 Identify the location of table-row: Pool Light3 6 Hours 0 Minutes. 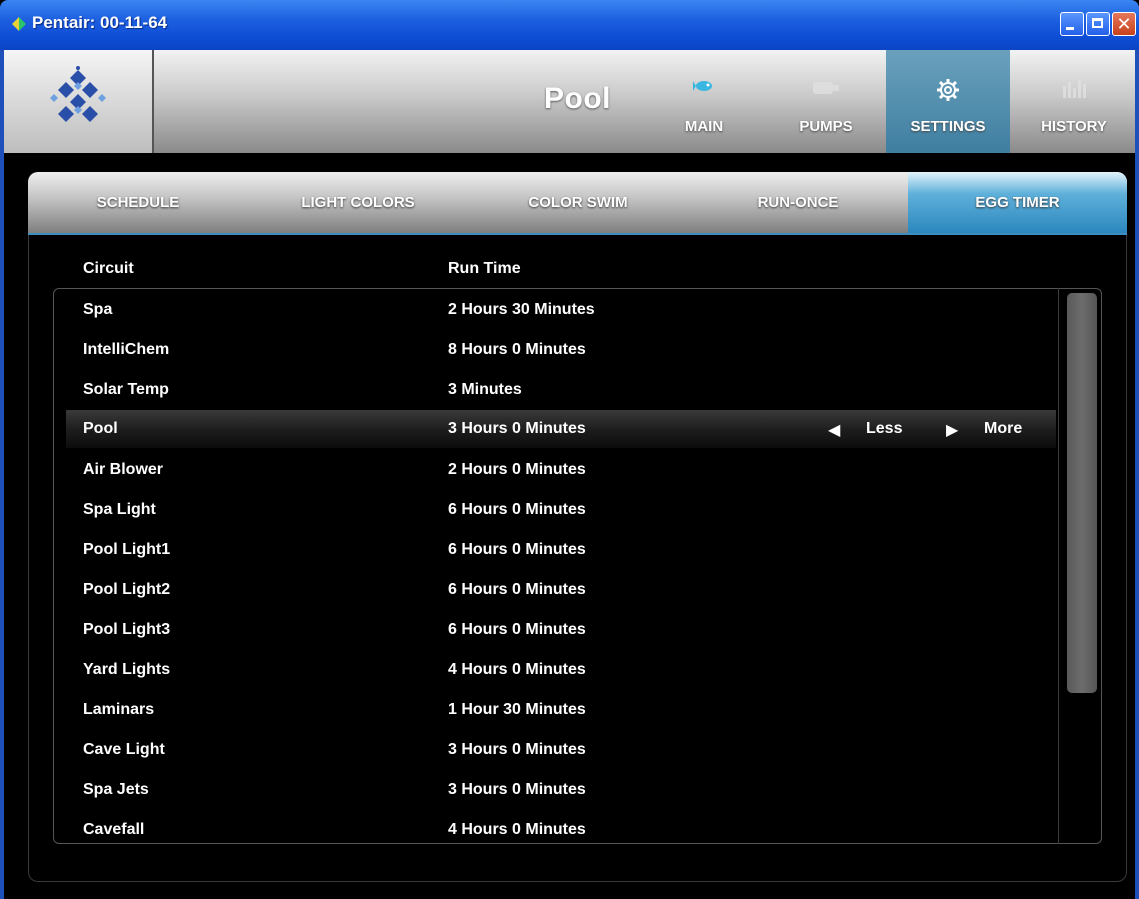
(561, 630).